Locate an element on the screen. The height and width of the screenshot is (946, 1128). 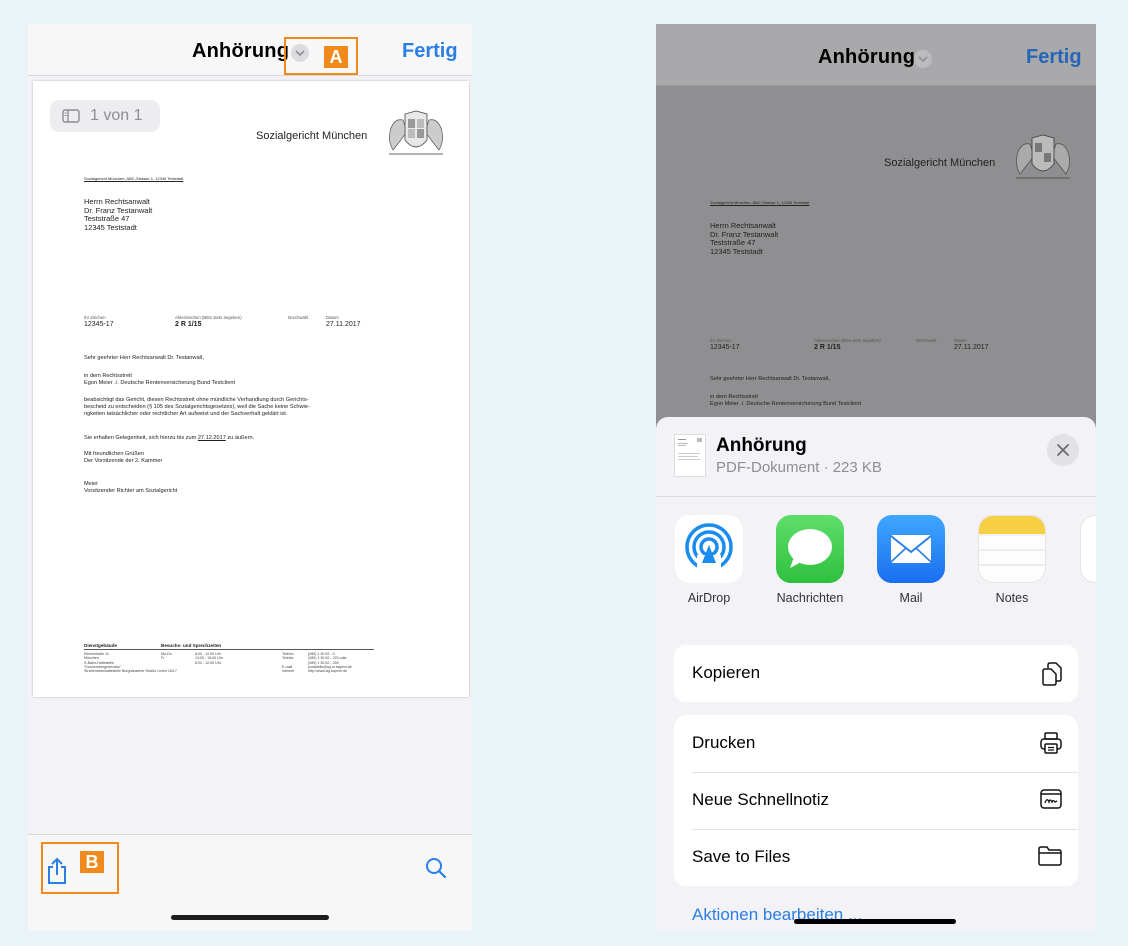
action-group-main: Drucken Neue Schnellnotiz Save to Files is located at coordinates (876, 800).